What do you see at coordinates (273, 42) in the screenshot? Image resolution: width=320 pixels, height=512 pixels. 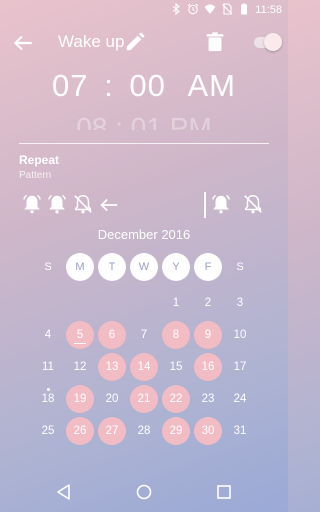 I see `toggle-knob` at bounding box center [273, 42].